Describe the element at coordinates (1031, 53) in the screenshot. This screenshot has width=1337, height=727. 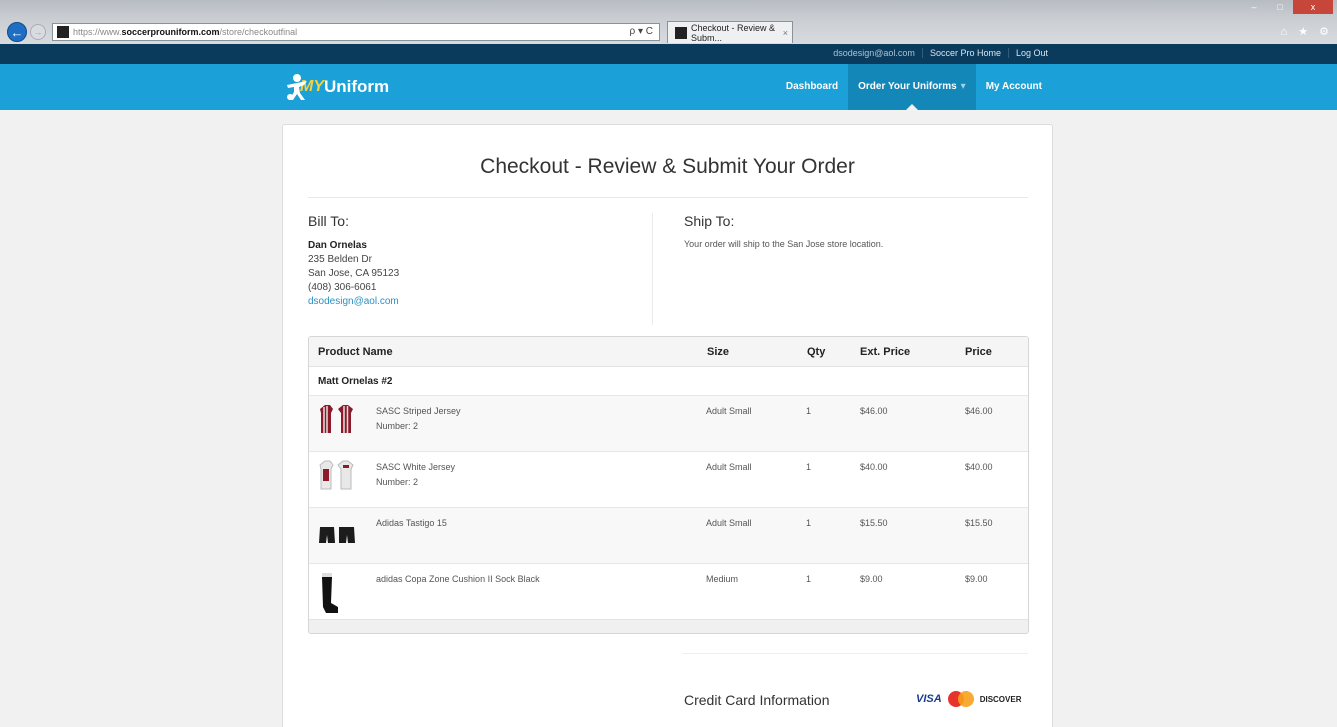
I see `log-out-link: Log Out` at that location.